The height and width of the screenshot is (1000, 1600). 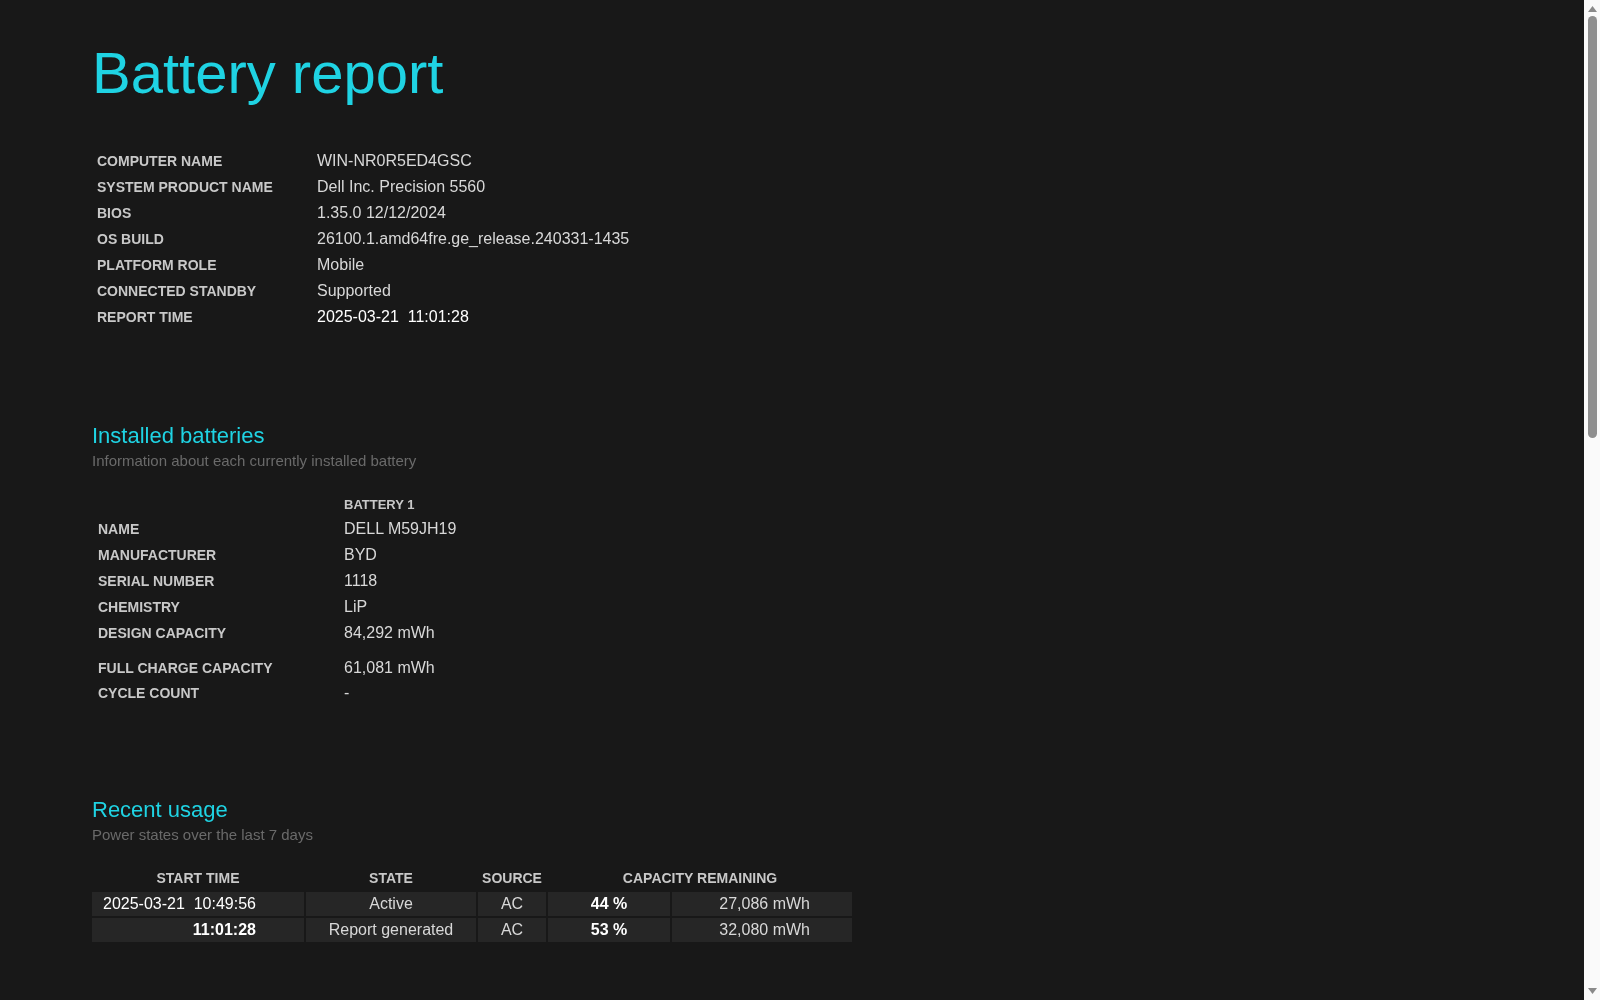 I want to click on column-header: CAPACITY REMAINING, so click(x=700, y=878).